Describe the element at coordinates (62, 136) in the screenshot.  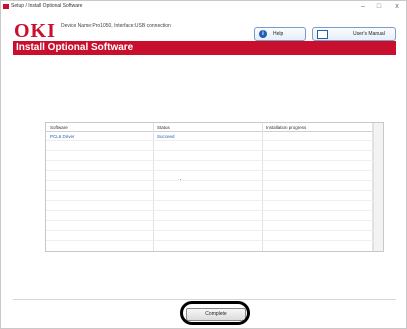
I see `software-name: PCL6 Driver` at that location.